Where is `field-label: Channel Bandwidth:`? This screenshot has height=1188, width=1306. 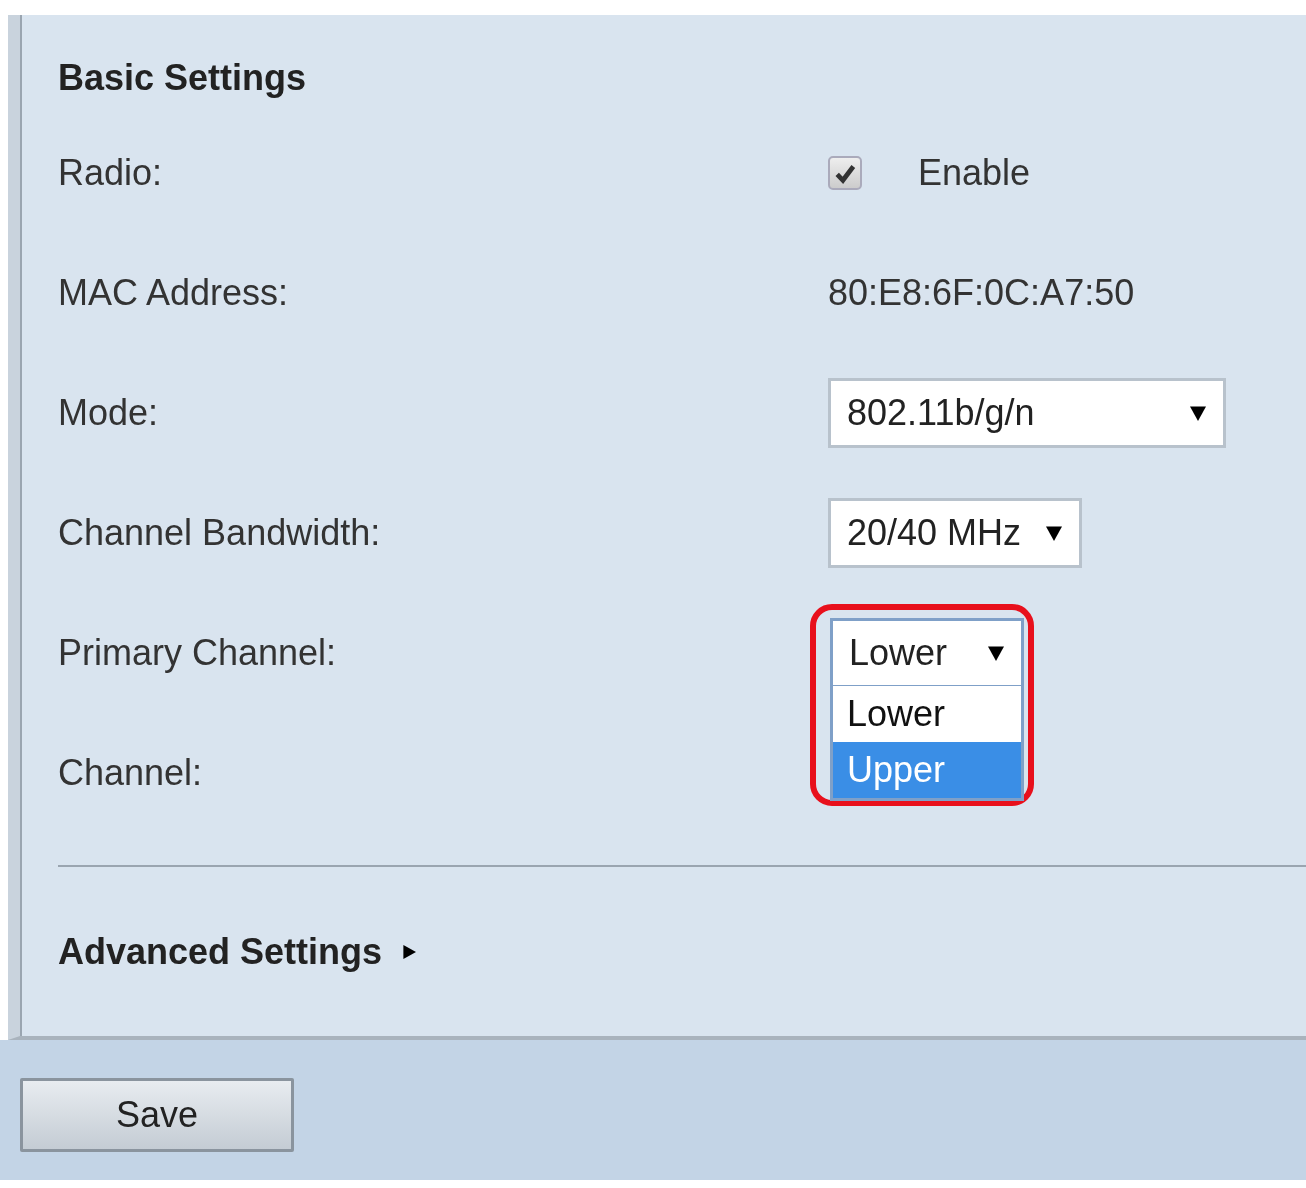 field-label: Channel Bandwidth: is located at coordinates (220, 533).